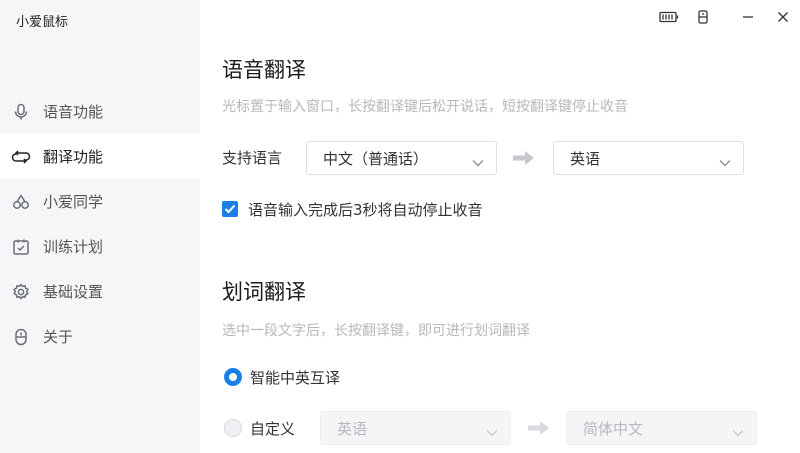  I want to click on sidebar-item-label: 关于, so click(58, 337).